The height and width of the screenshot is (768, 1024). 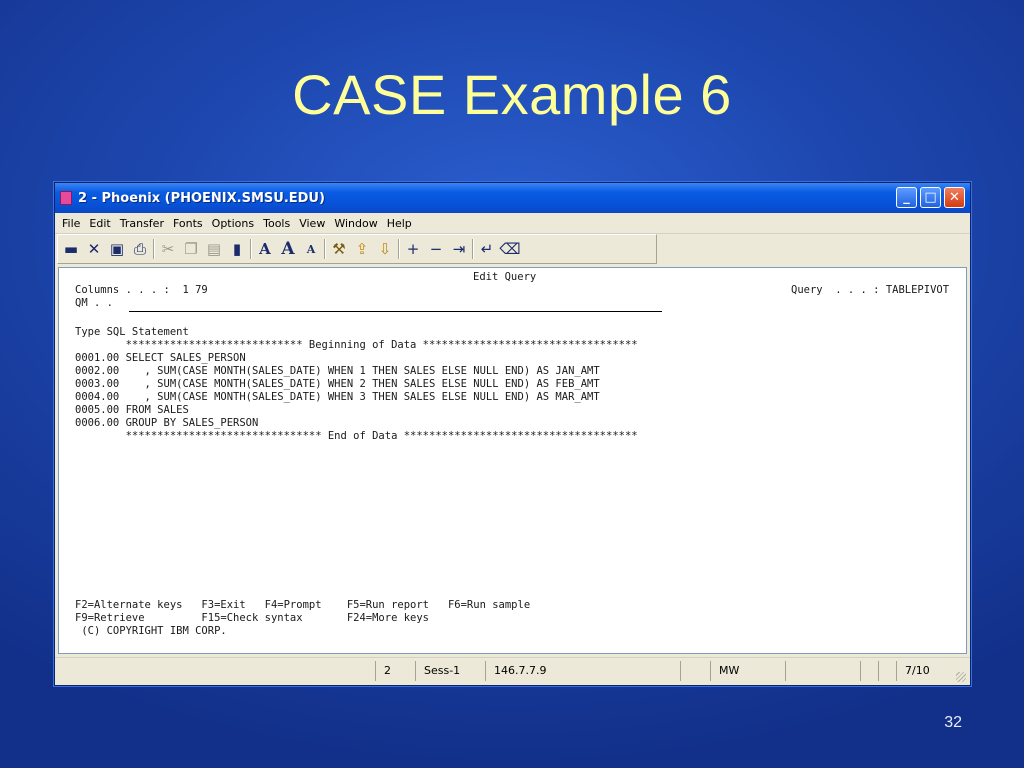 What do you see at coordinates (141, 290) in the screenshot?
I see `columns-line: Columns . . . : 1 79` at bounding box center [141, 290].